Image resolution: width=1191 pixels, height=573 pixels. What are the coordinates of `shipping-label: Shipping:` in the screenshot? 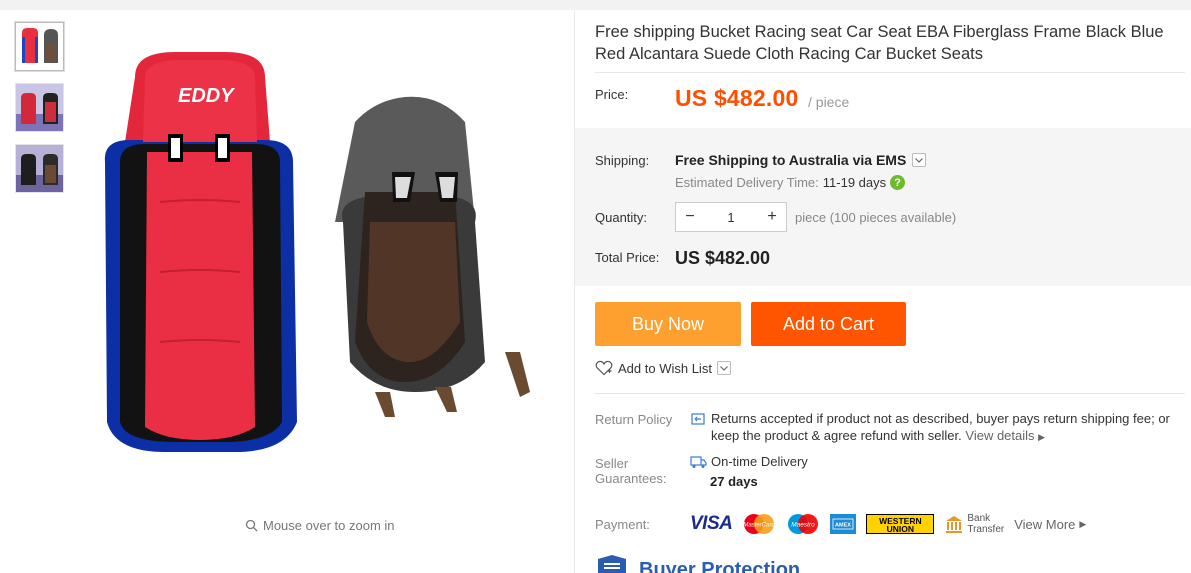 It's located at (622, 160).